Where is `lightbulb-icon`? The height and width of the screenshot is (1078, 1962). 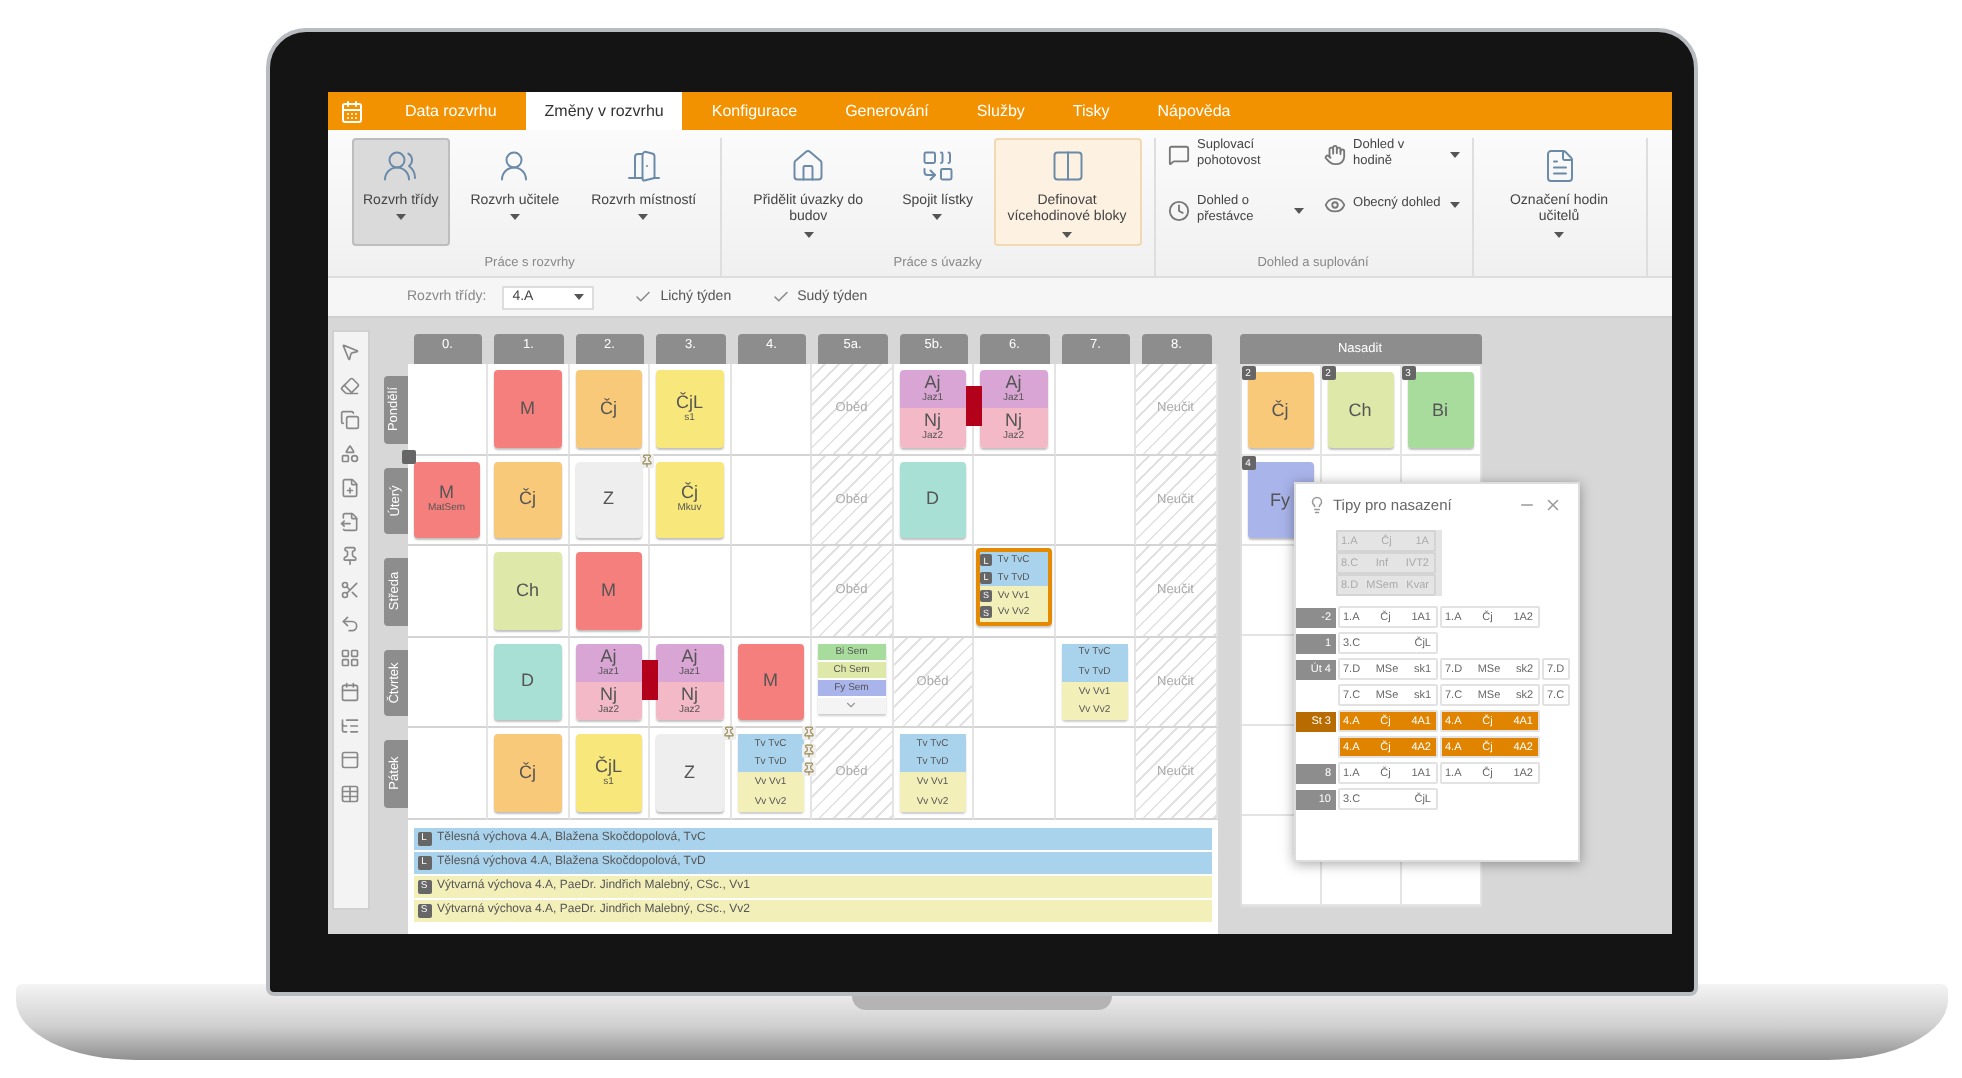 lightbulb-icon is located at coordinates (1316, 504).